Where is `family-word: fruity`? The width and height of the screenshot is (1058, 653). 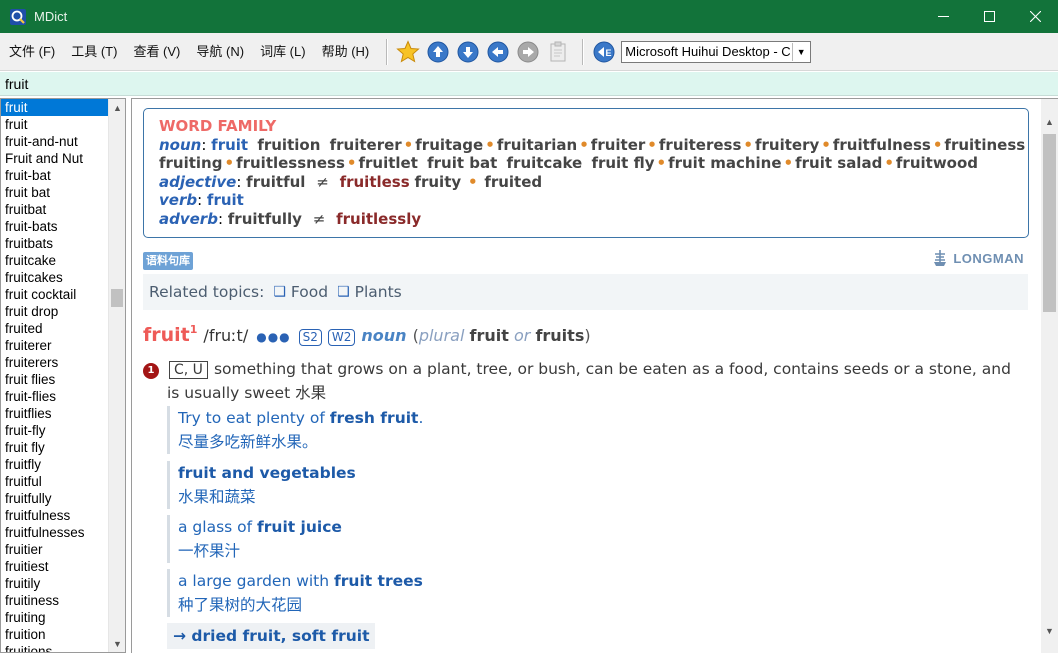
family-word: fruity is located at coordinates (437, 182).